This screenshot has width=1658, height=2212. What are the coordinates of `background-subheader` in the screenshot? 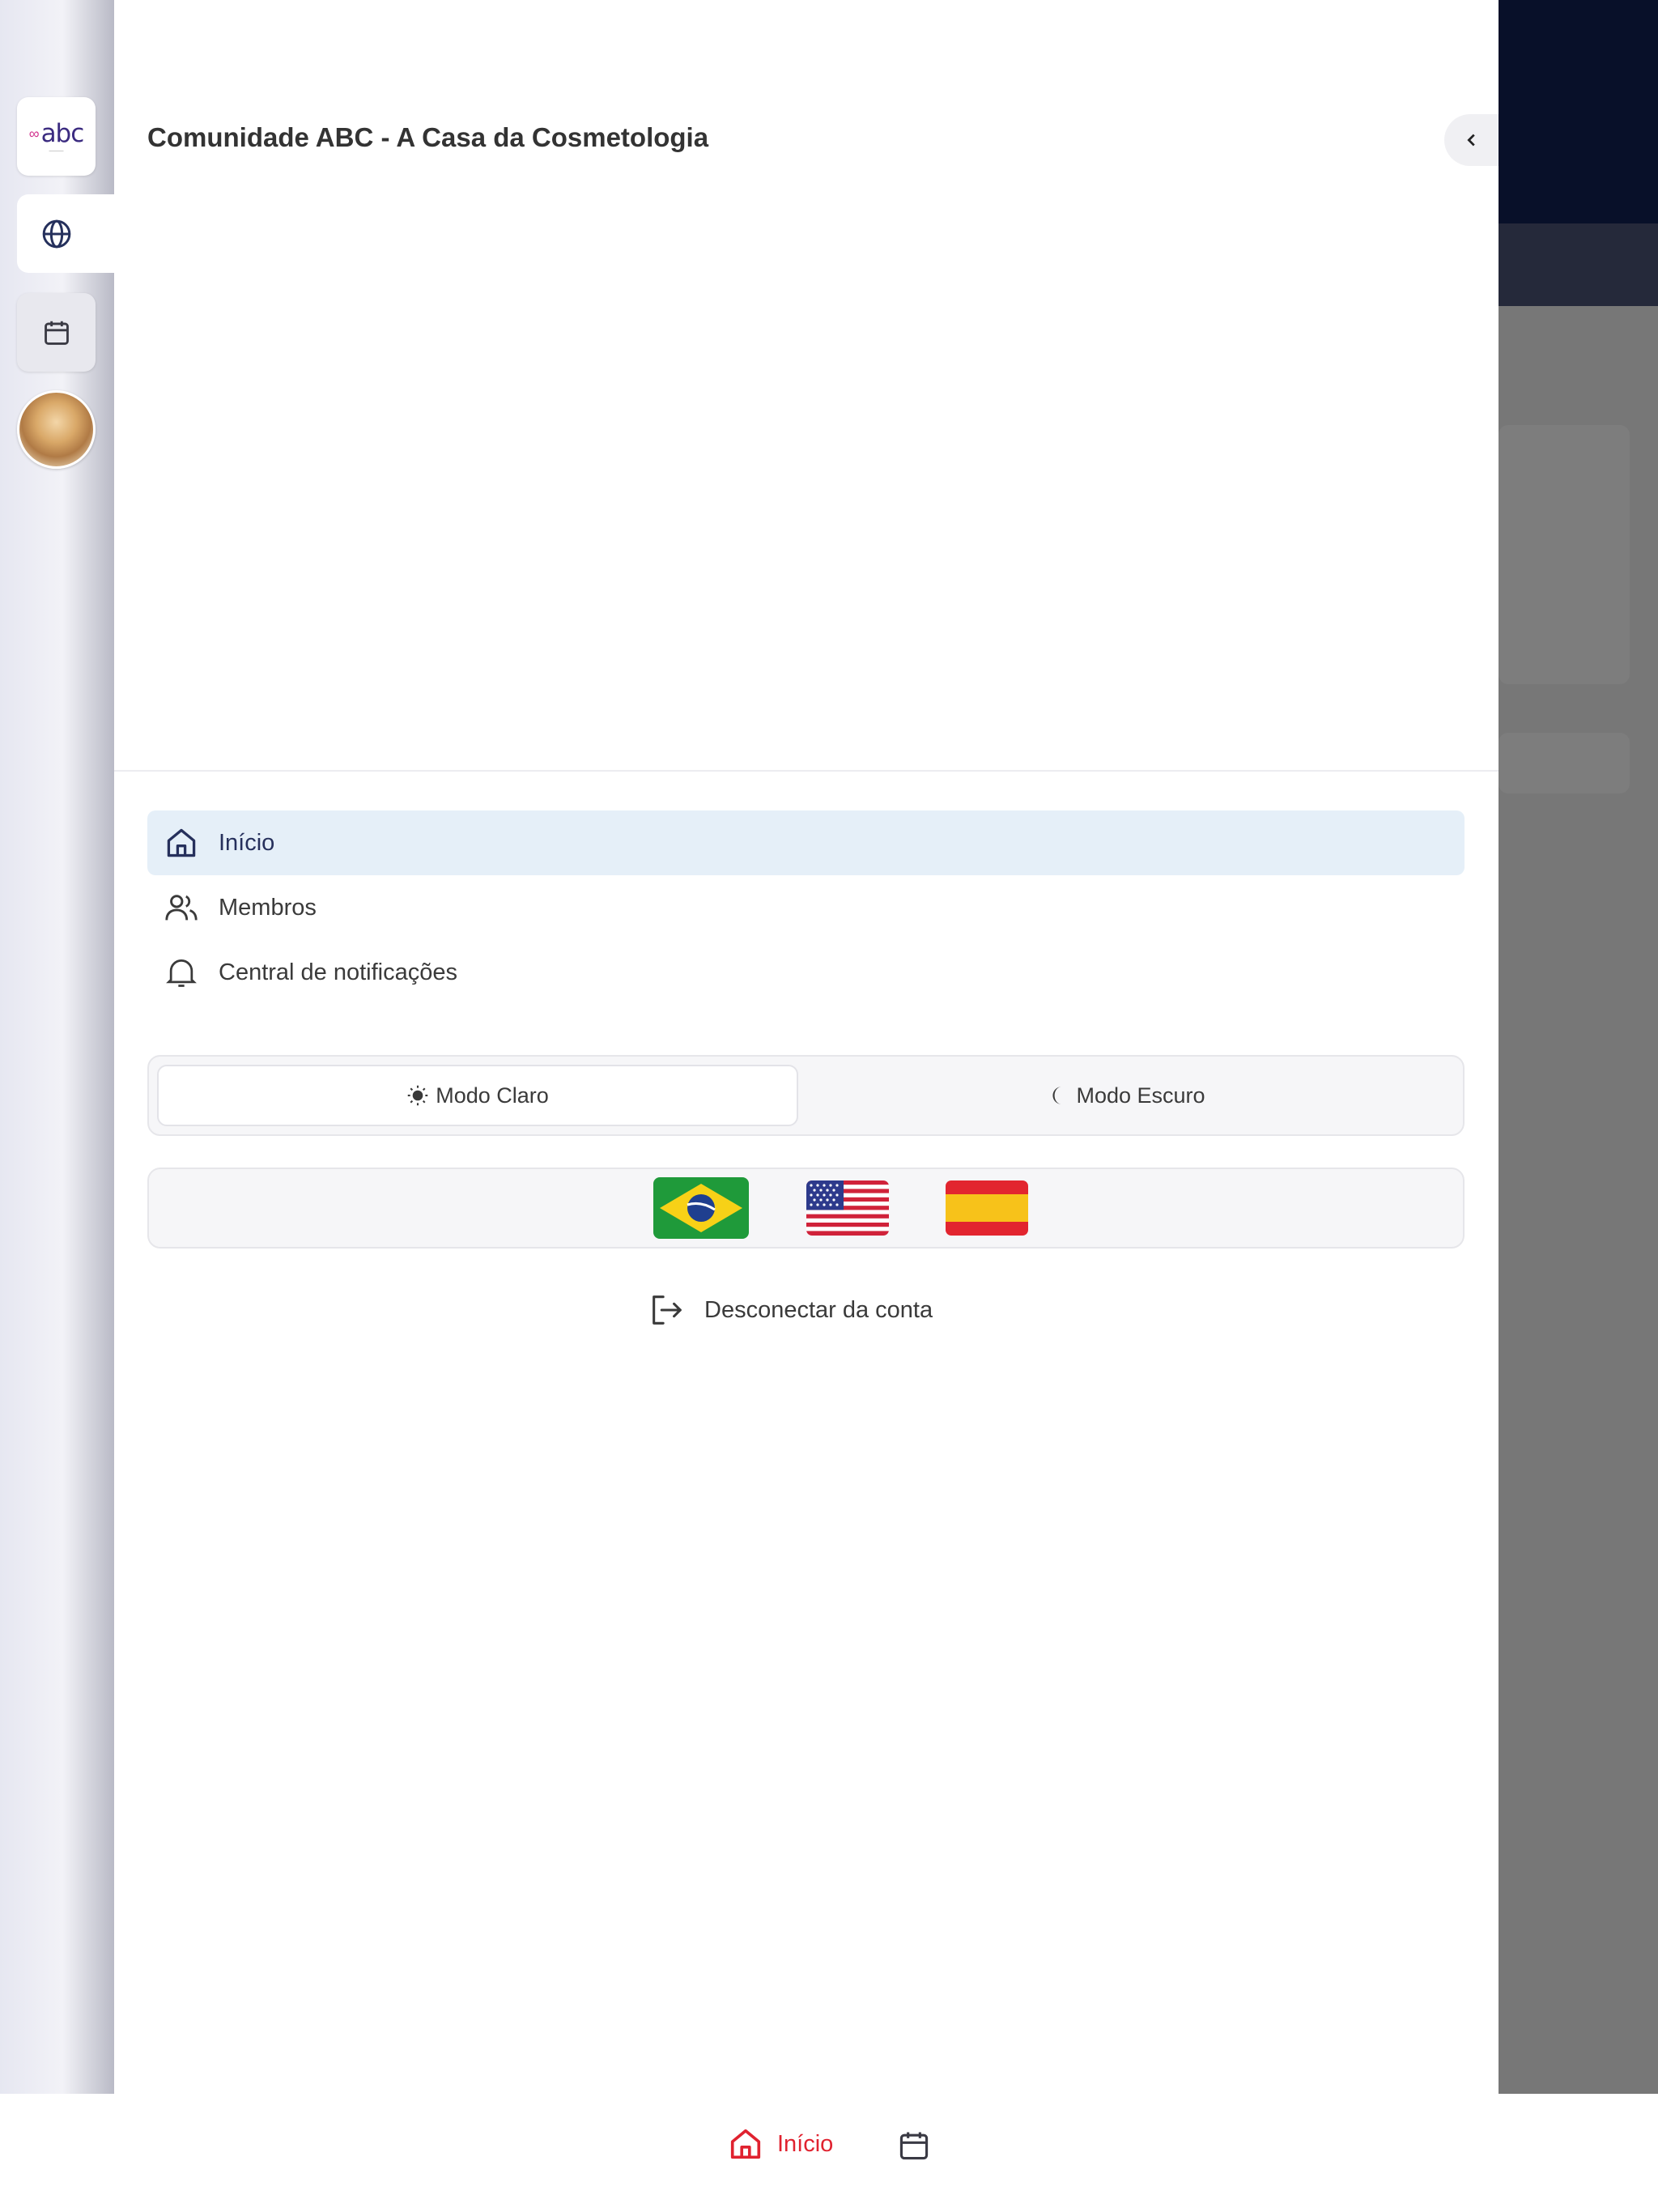 It's located at (1578, 265).